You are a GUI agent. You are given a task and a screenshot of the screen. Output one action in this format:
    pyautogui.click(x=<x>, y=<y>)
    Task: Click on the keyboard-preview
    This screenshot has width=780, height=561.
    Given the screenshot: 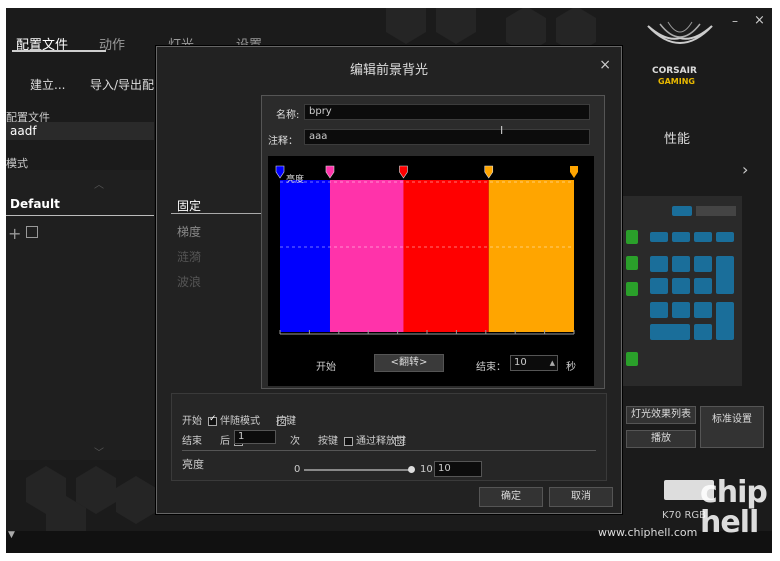 What is the action you would take?
    pyautogui.click(x=682, y=291)
    